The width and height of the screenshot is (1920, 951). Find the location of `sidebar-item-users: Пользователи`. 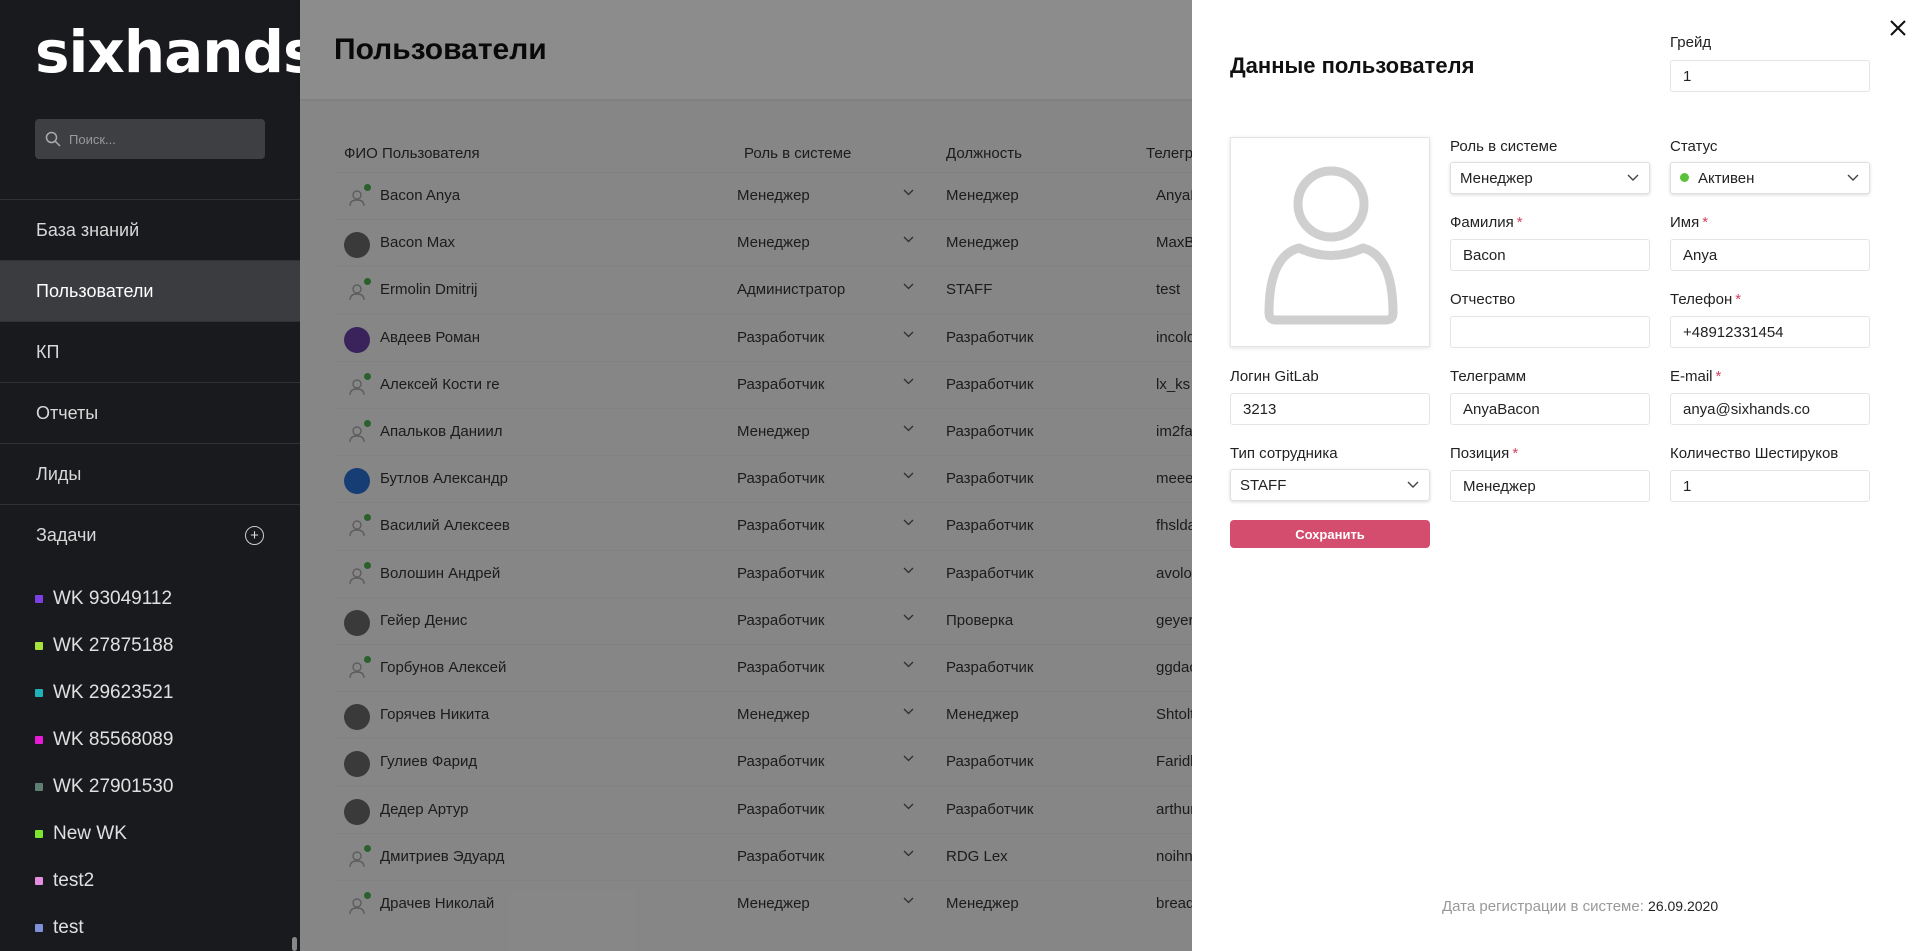

sidebar-item-users: Пользователи is located at coordinates (150, 290).